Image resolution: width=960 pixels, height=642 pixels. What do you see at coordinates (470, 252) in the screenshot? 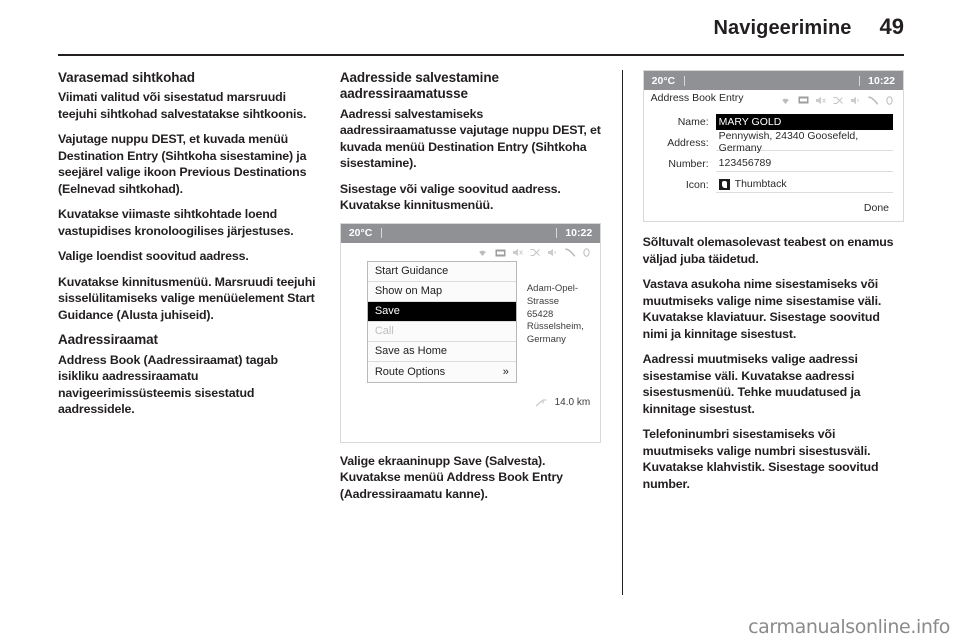
I see `screenshot-status-icons` at bounding box center [470, 252].